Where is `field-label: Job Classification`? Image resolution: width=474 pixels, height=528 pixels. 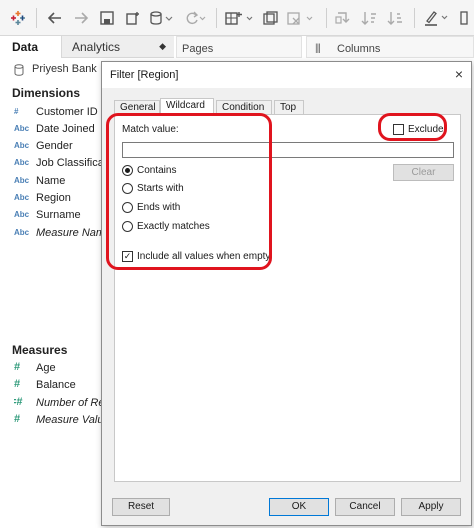
field-label: Job Classification is located at coordinates (71, 163).